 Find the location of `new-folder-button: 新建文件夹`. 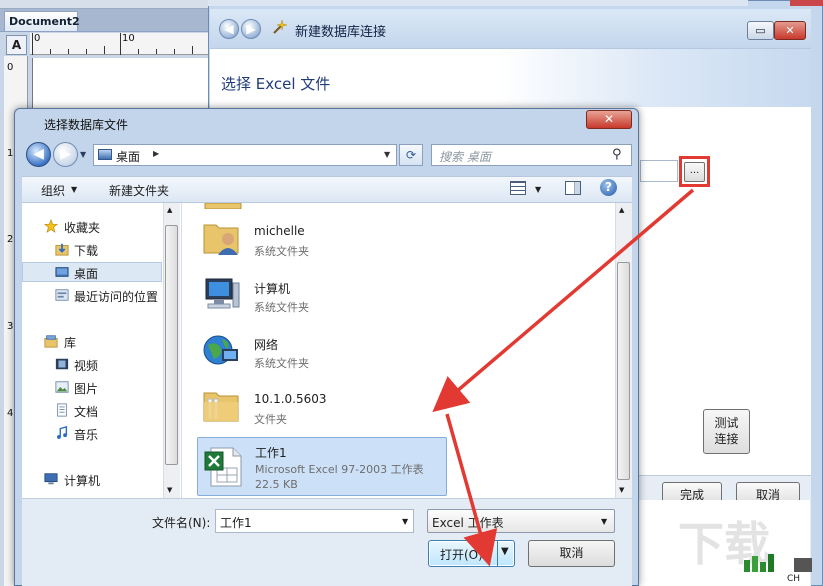

new-folder-button: 新建文件夹 is located at coordinates (139, 190).